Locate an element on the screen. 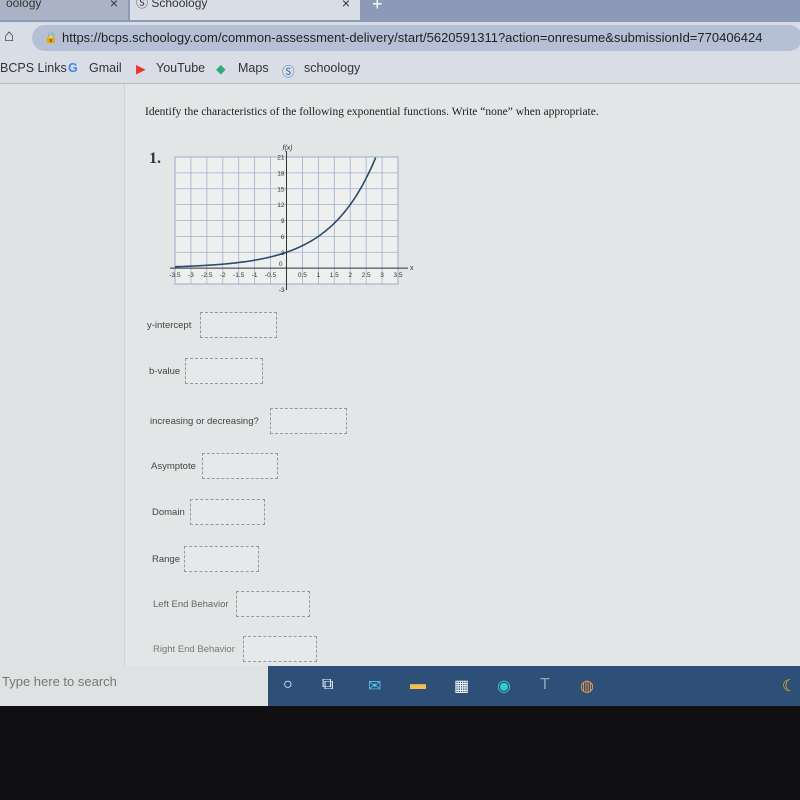 The height and width of the screenshot is (800, 800). field-y-intercept: y-intercept is located at coordinates (212, 325).